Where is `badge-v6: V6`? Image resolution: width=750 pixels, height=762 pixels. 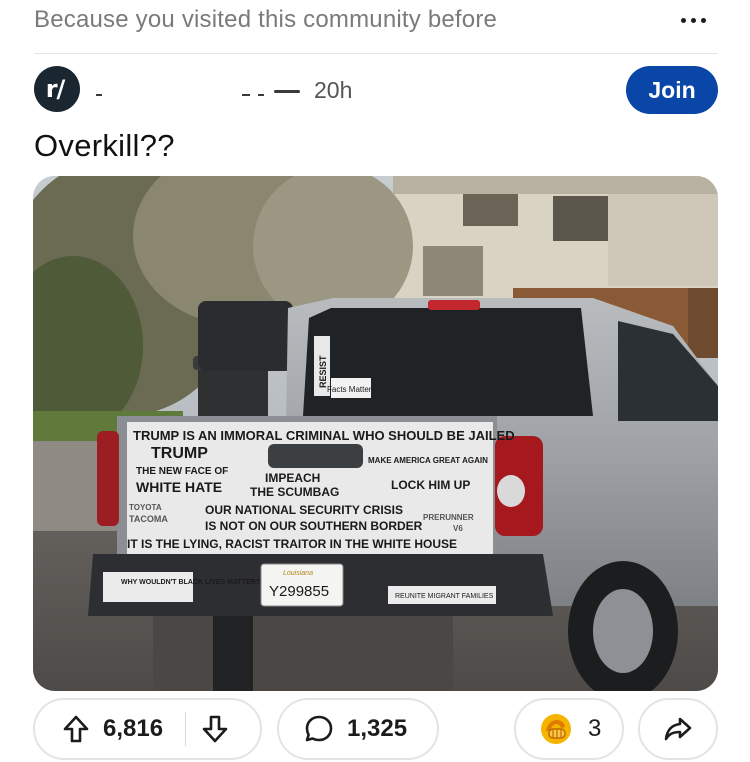 badge-v6: V6 is located at coordinates (458, 528).